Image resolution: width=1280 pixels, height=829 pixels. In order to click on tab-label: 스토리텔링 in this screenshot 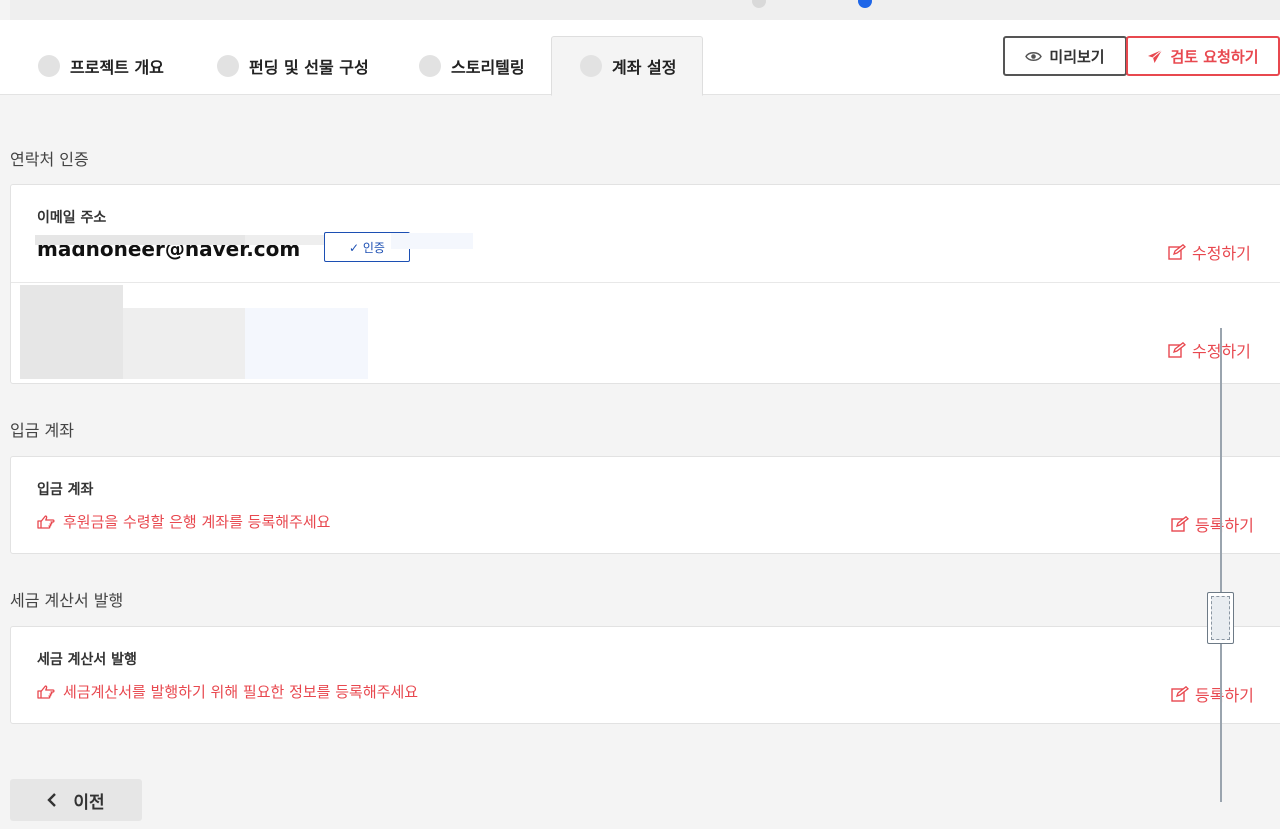, I will do `click(488, 67)`.